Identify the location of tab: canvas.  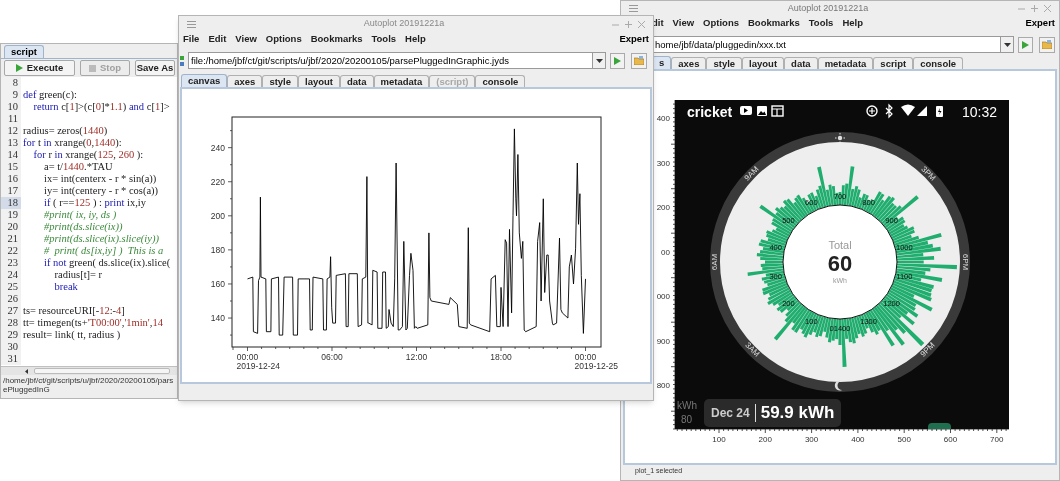
(204, 80).